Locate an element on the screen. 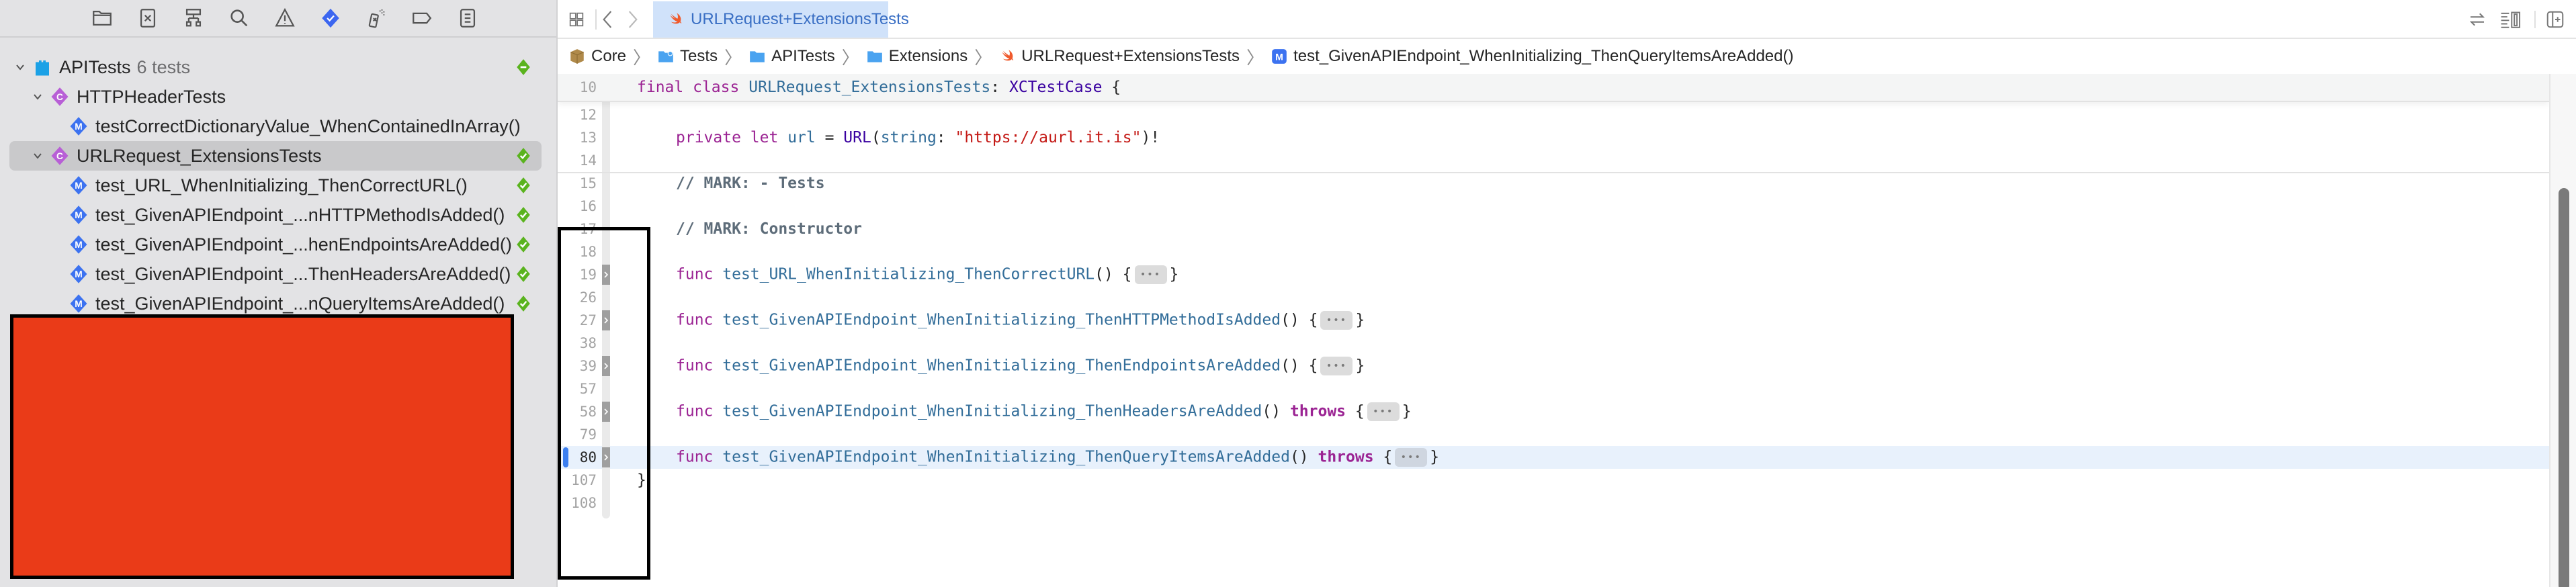 The height and width of the screenshot is (587, 2576). code-line: 107} is located at coordinates (1553, 481).